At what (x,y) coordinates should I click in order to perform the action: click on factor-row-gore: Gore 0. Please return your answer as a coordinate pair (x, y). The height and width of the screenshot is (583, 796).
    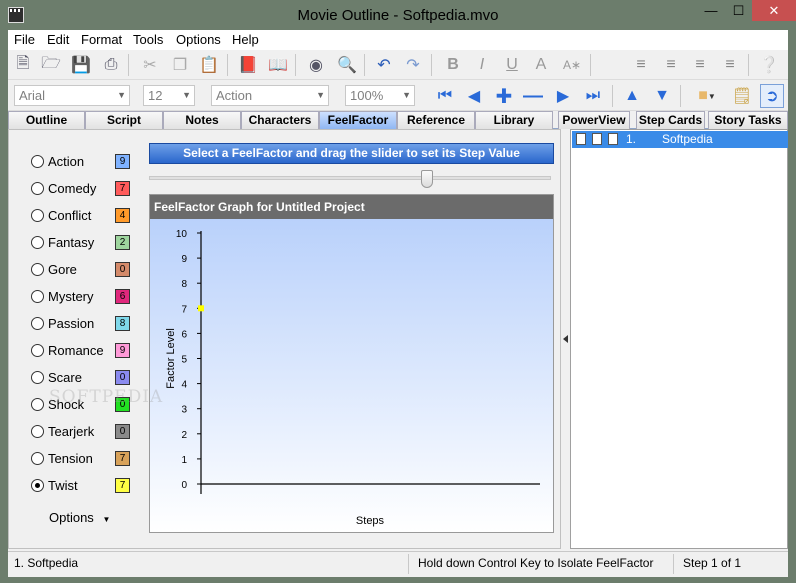
    Looking at the image, I should click on (81, 270).